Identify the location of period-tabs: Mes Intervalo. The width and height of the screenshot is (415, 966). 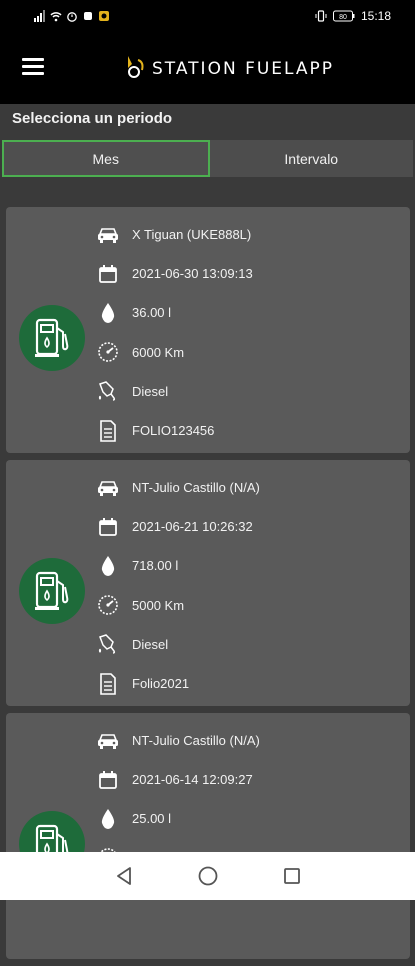
(207, 158).